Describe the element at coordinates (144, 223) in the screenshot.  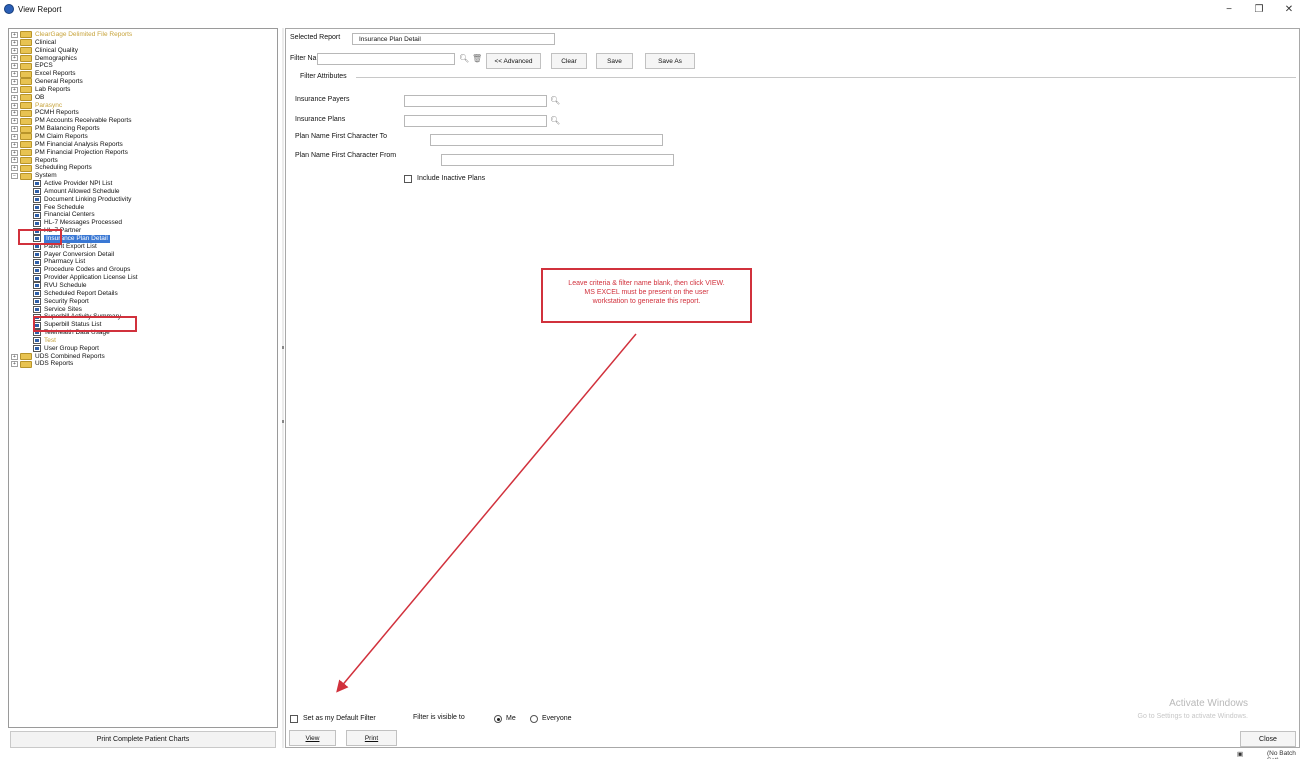
I see `tree-report-item: HL-7 Messages Processed` at that location.